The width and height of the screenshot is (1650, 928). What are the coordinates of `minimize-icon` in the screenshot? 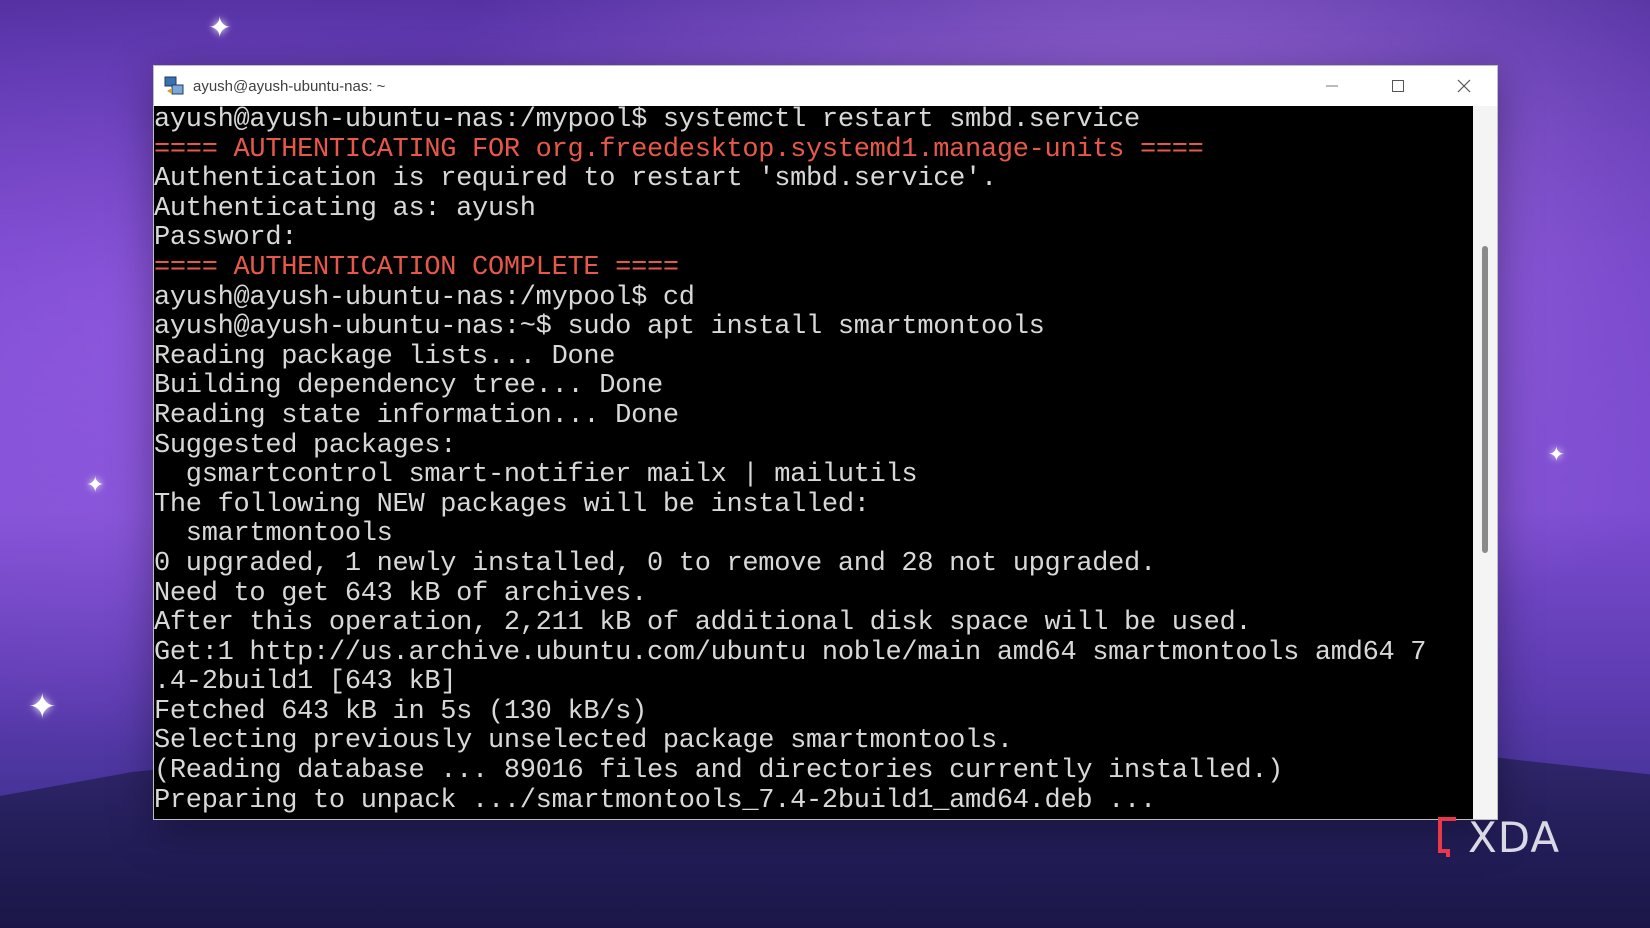 It's located at (1332, 86).